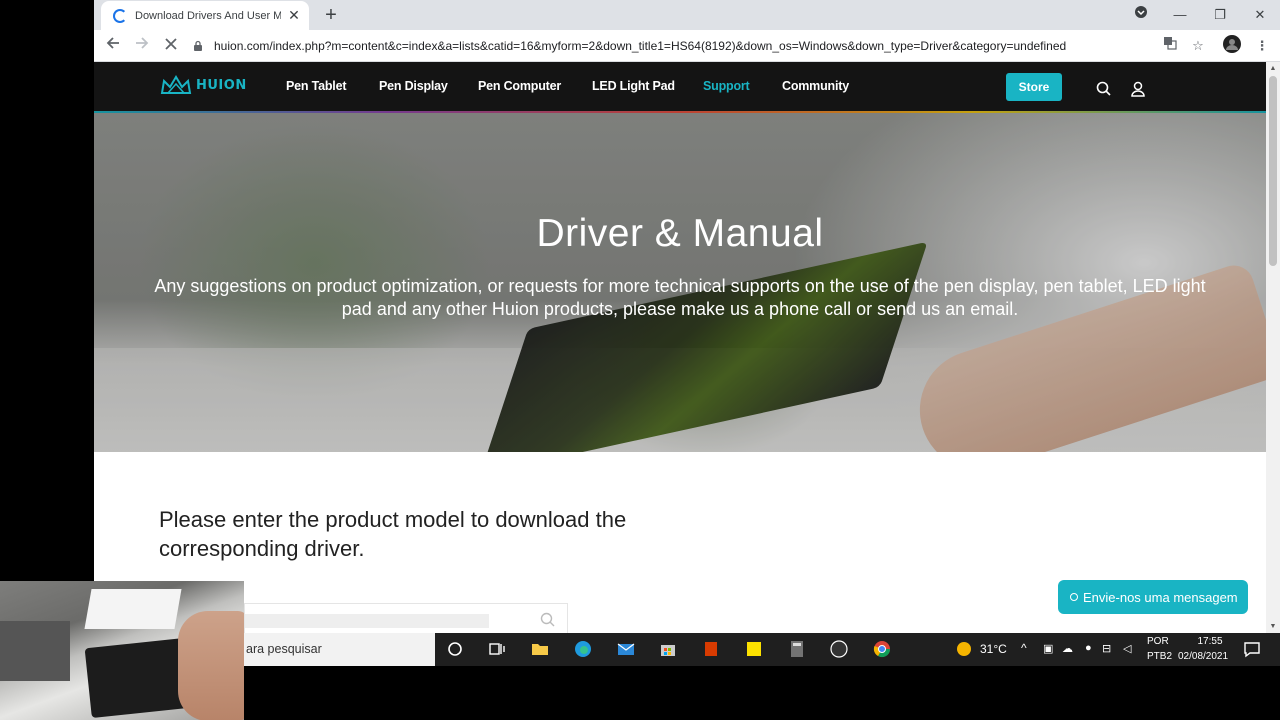  Describe the element at coordinates (797, 649) in the screenshot. I see `calculator-icon` at that location.